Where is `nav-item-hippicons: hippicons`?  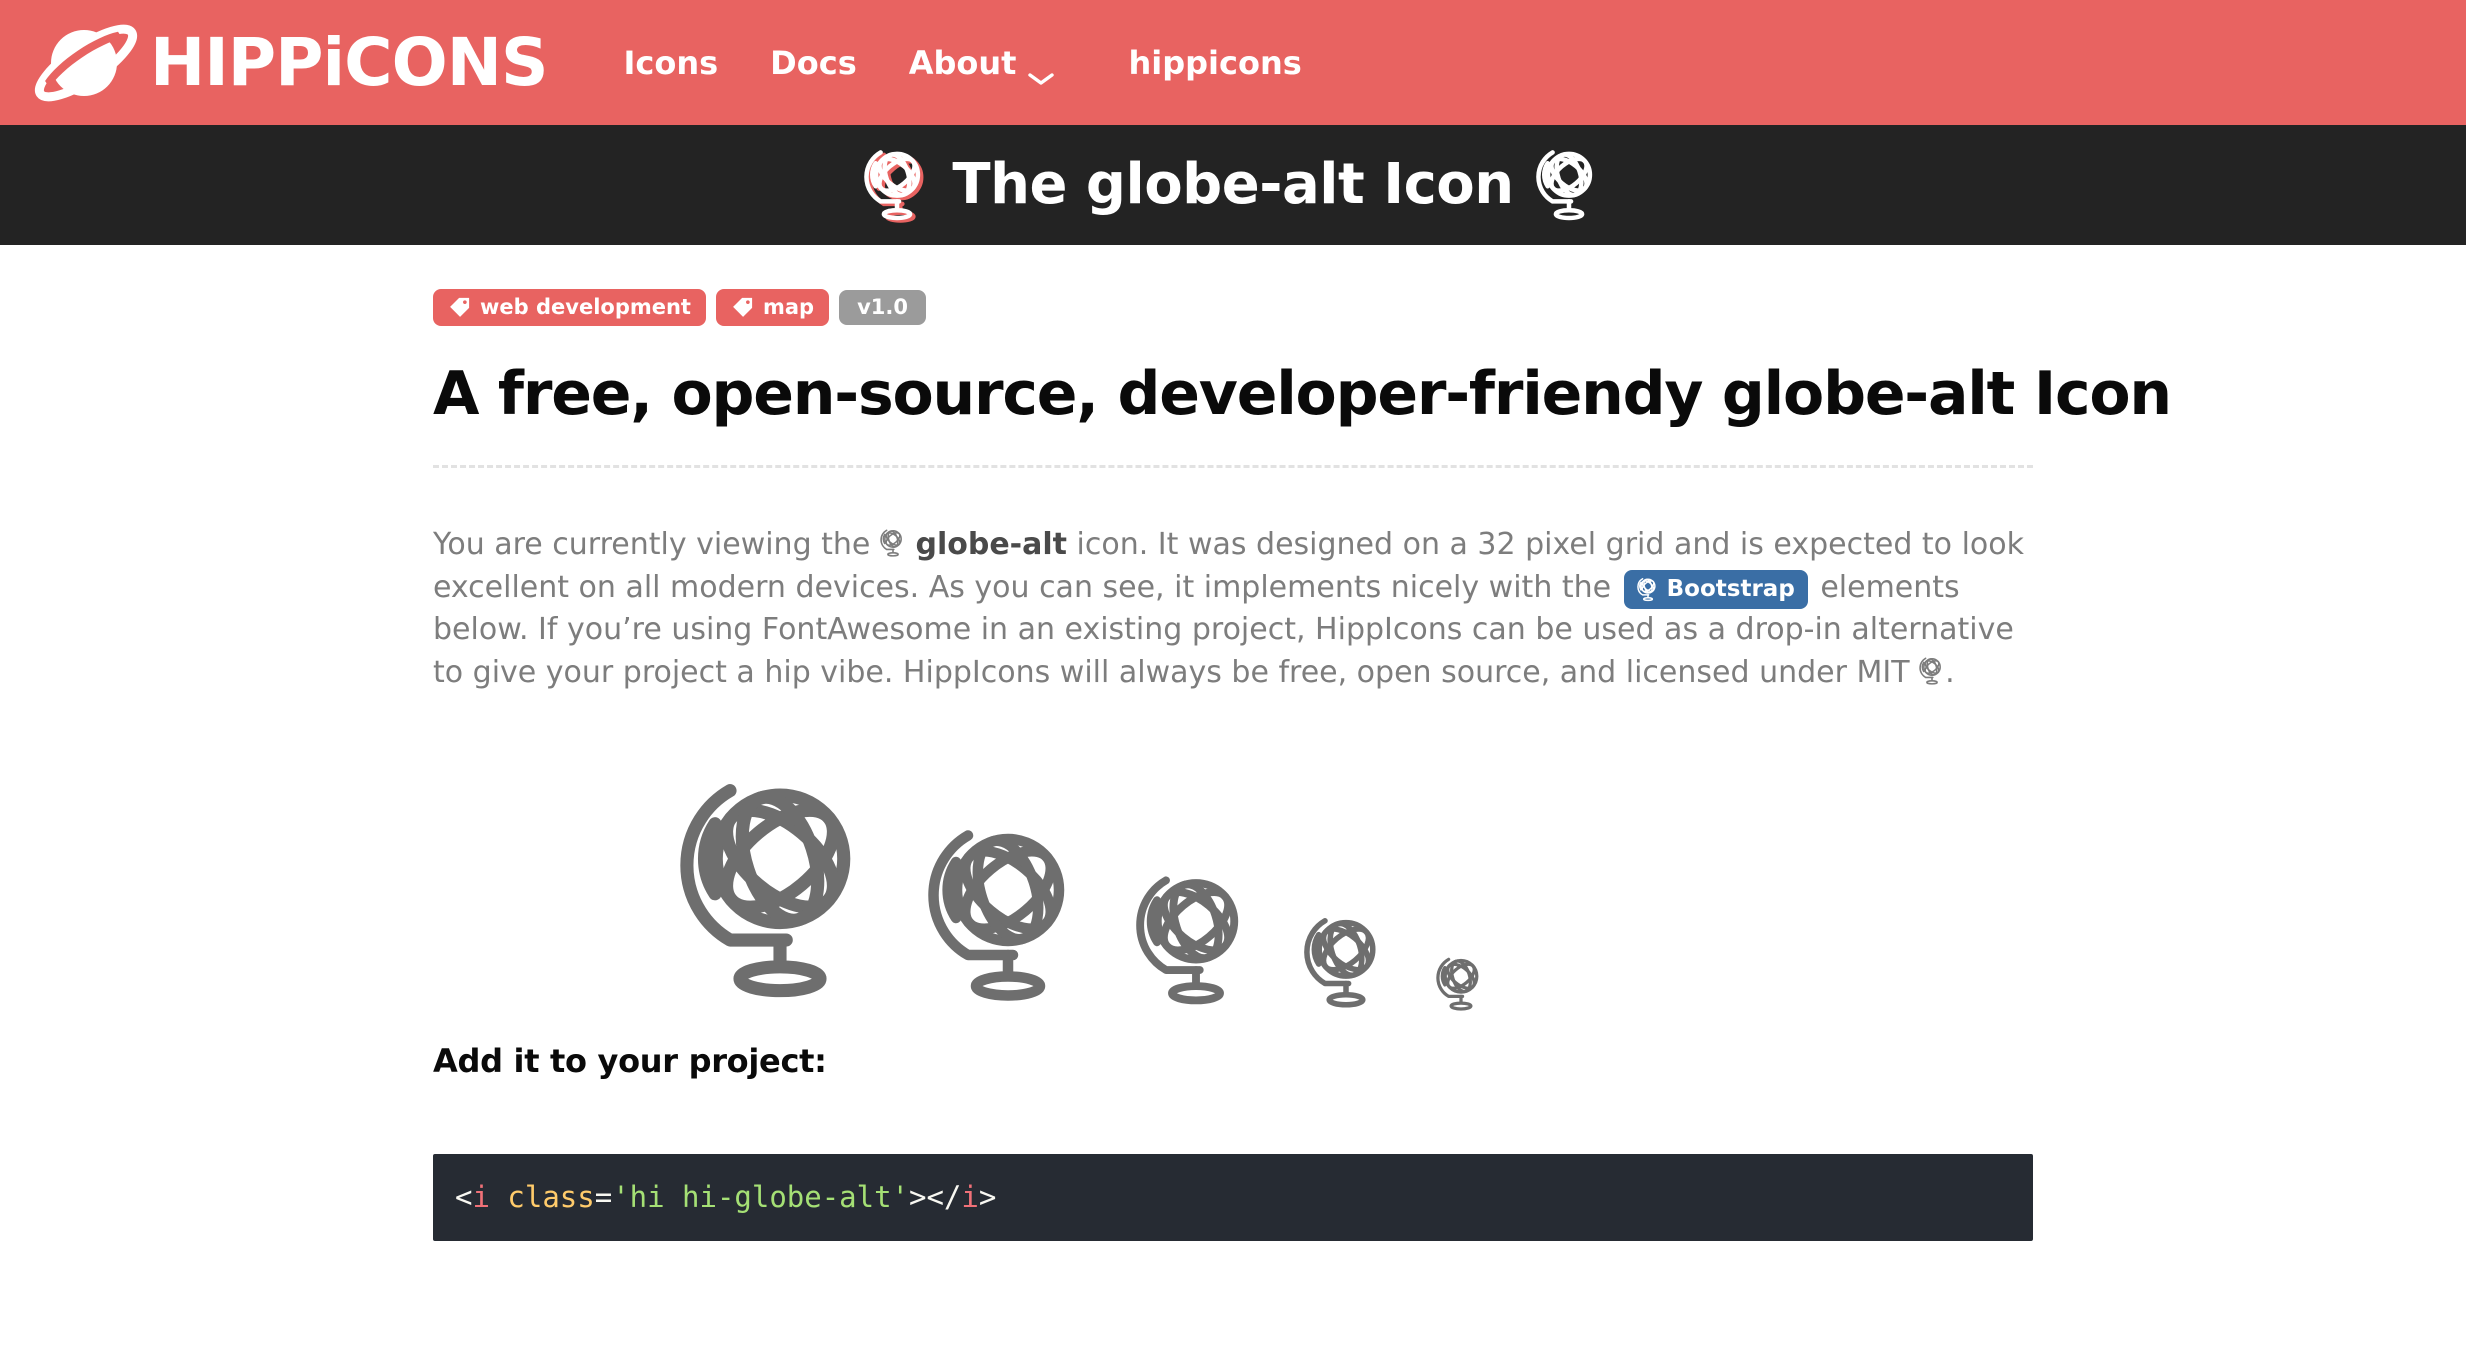
nav-item-hippicons: hippicons is located at coordinates (1203, 63).